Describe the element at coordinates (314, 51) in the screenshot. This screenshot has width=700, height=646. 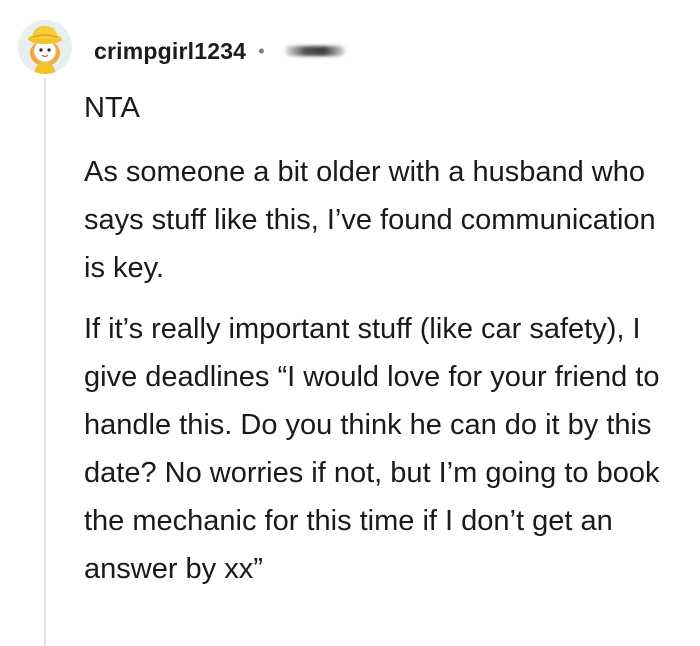
I see `blurred-timestamp` at that location.